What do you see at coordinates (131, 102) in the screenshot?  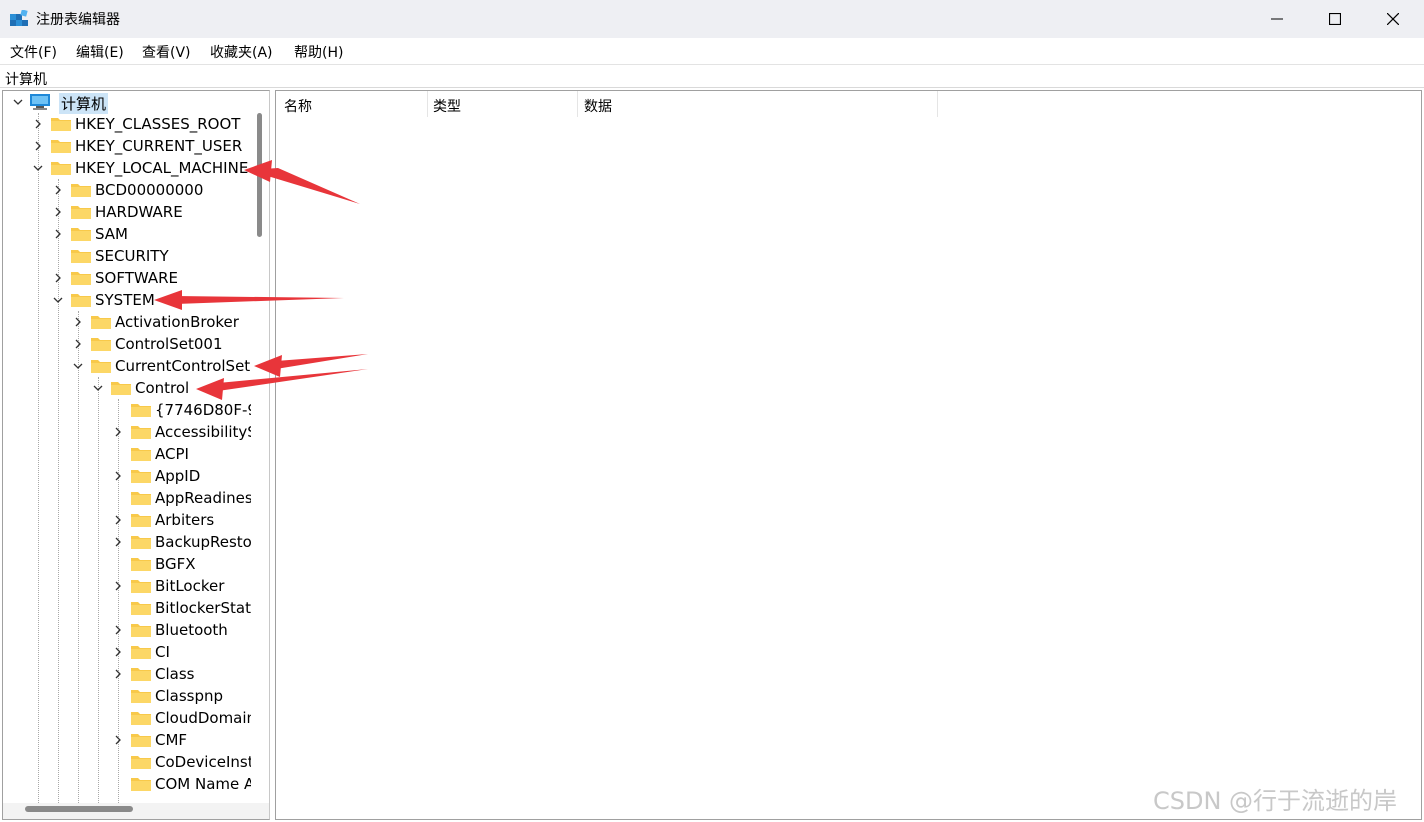 I see `tree-node-computer: 计算机` at bounding box center [131, 102].